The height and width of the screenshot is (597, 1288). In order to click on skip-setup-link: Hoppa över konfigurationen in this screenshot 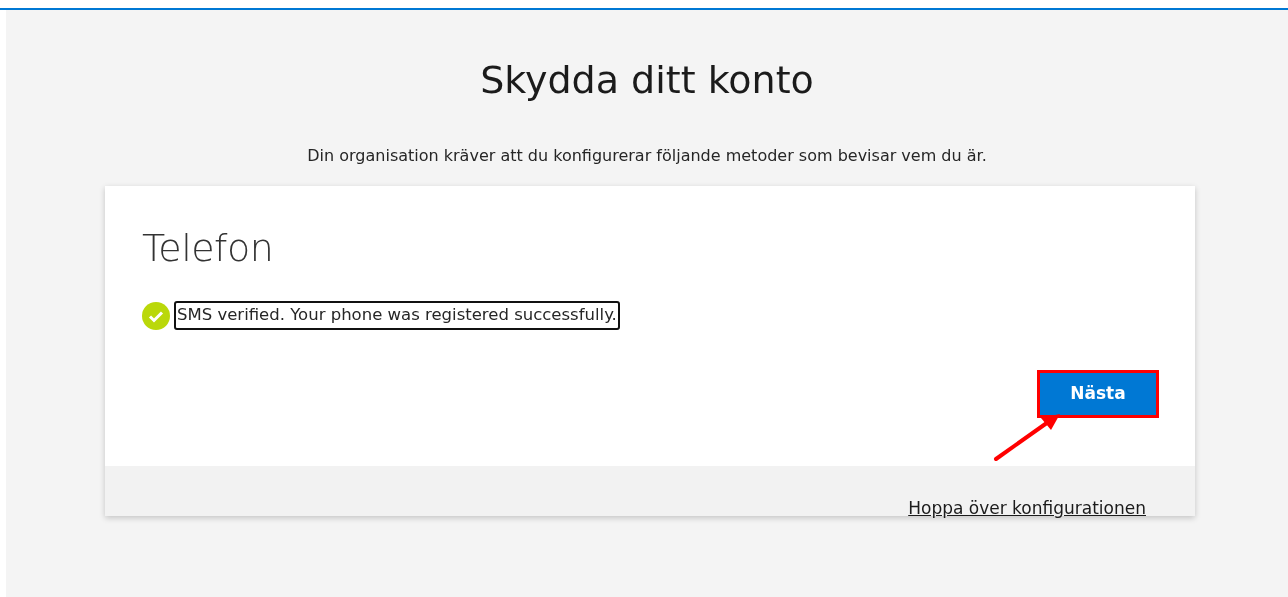, I will do `click(1027, 509)`.